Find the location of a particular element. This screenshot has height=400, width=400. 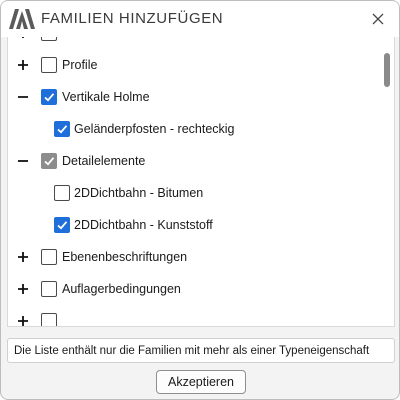

tree-item: 2DDichtbahn - Kunststoff is located at coordinates (195, 225).